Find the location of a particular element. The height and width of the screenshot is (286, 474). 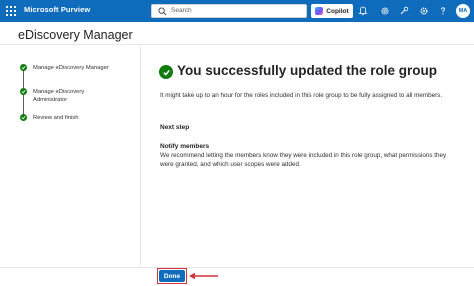

copilot-icon is located at coordinates (319, 11).